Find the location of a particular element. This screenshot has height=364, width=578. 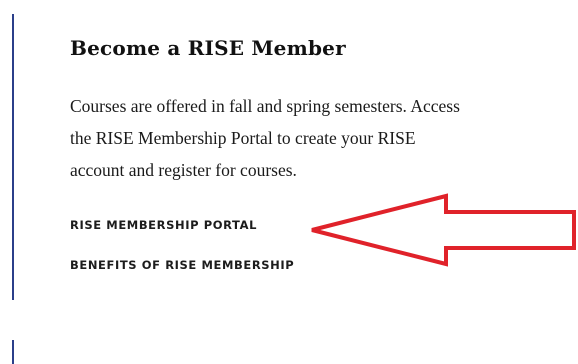

section-heading: Become a RISE Member is located at coordinates (208, 48).